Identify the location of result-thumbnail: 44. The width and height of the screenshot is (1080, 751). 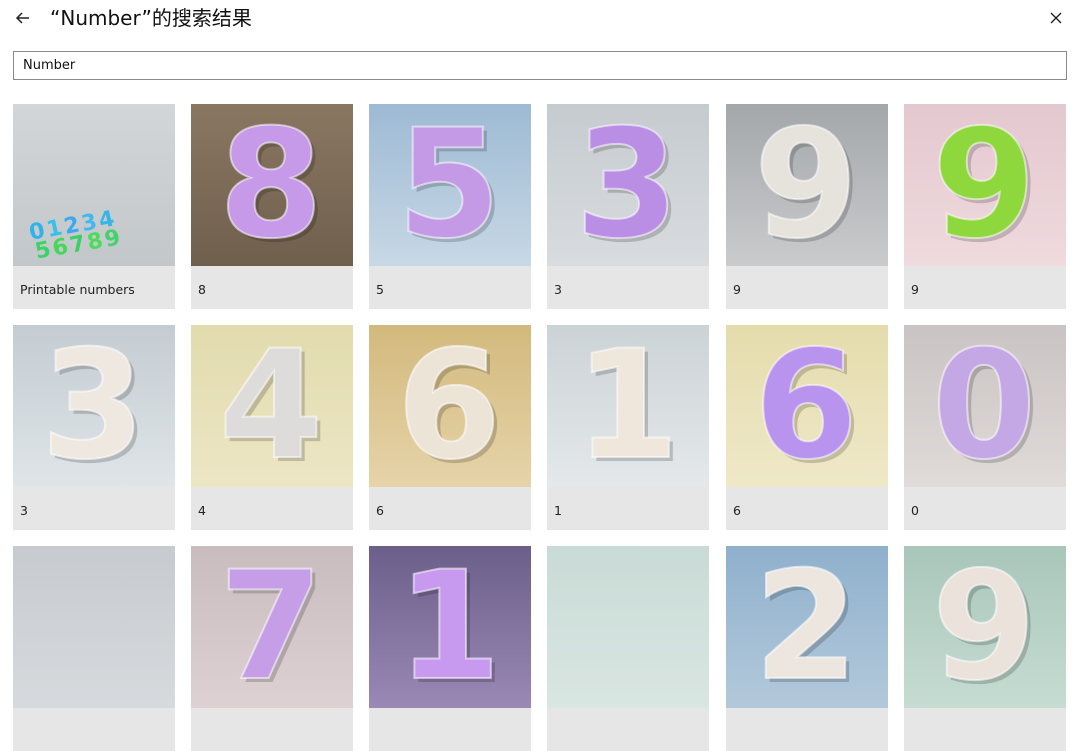
(272, 406).